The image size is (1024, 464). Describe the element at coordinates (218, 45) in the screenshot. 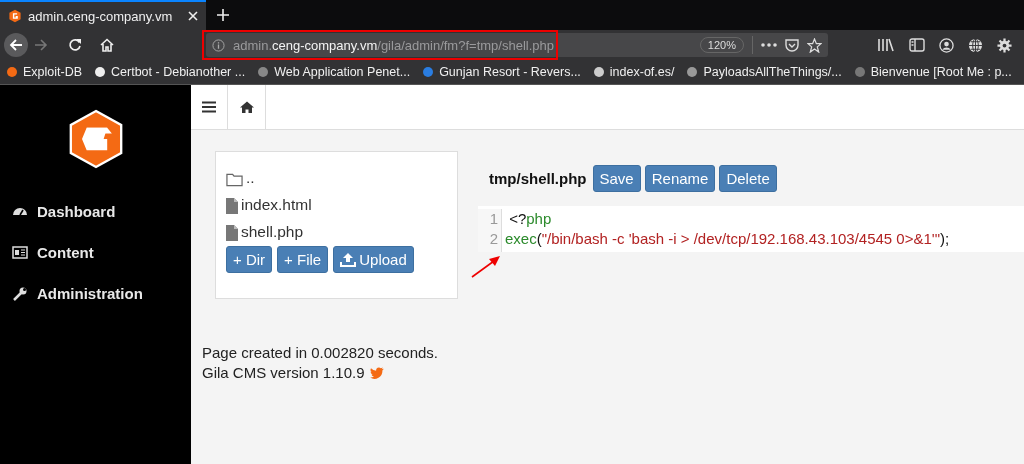

I see `info-icon` at that location.